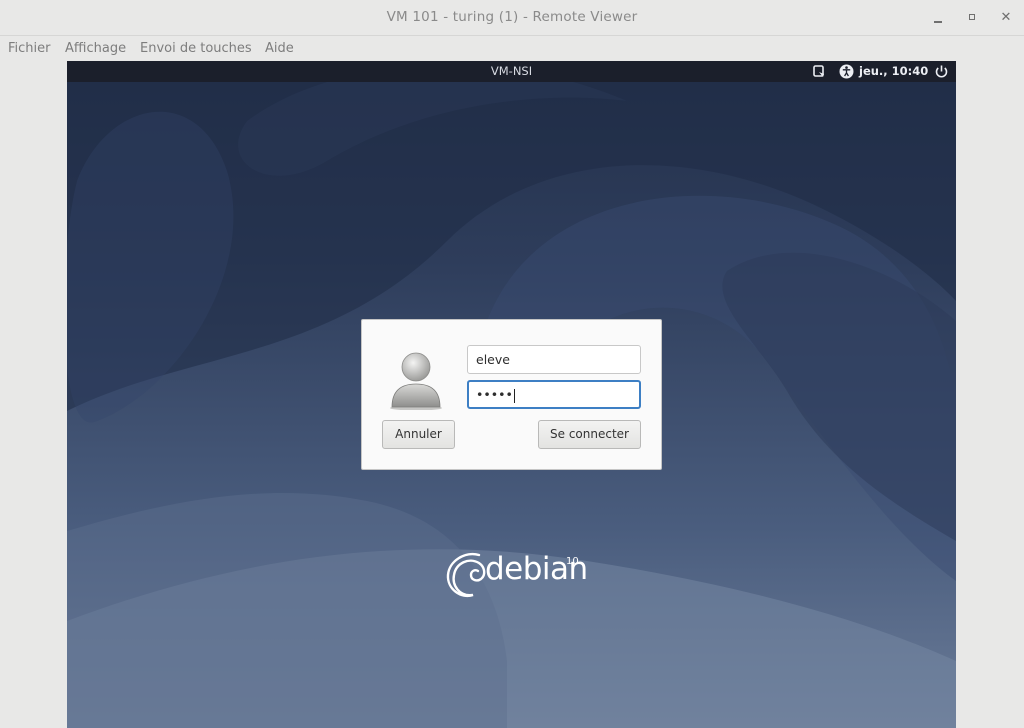 This screenshot has width=1024, height=728. I want to click on clock: jeu., 10:40, so click(893, 71).